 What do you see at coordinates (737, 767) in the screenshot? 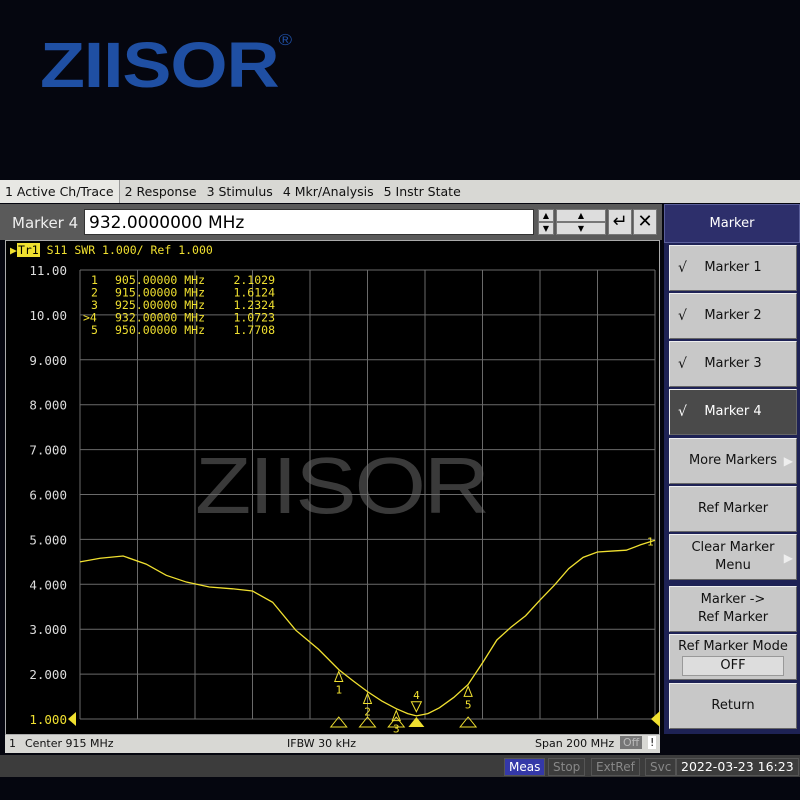
I see `datetime: 2022-03-23 16:23` at bounding box center [737, 767].